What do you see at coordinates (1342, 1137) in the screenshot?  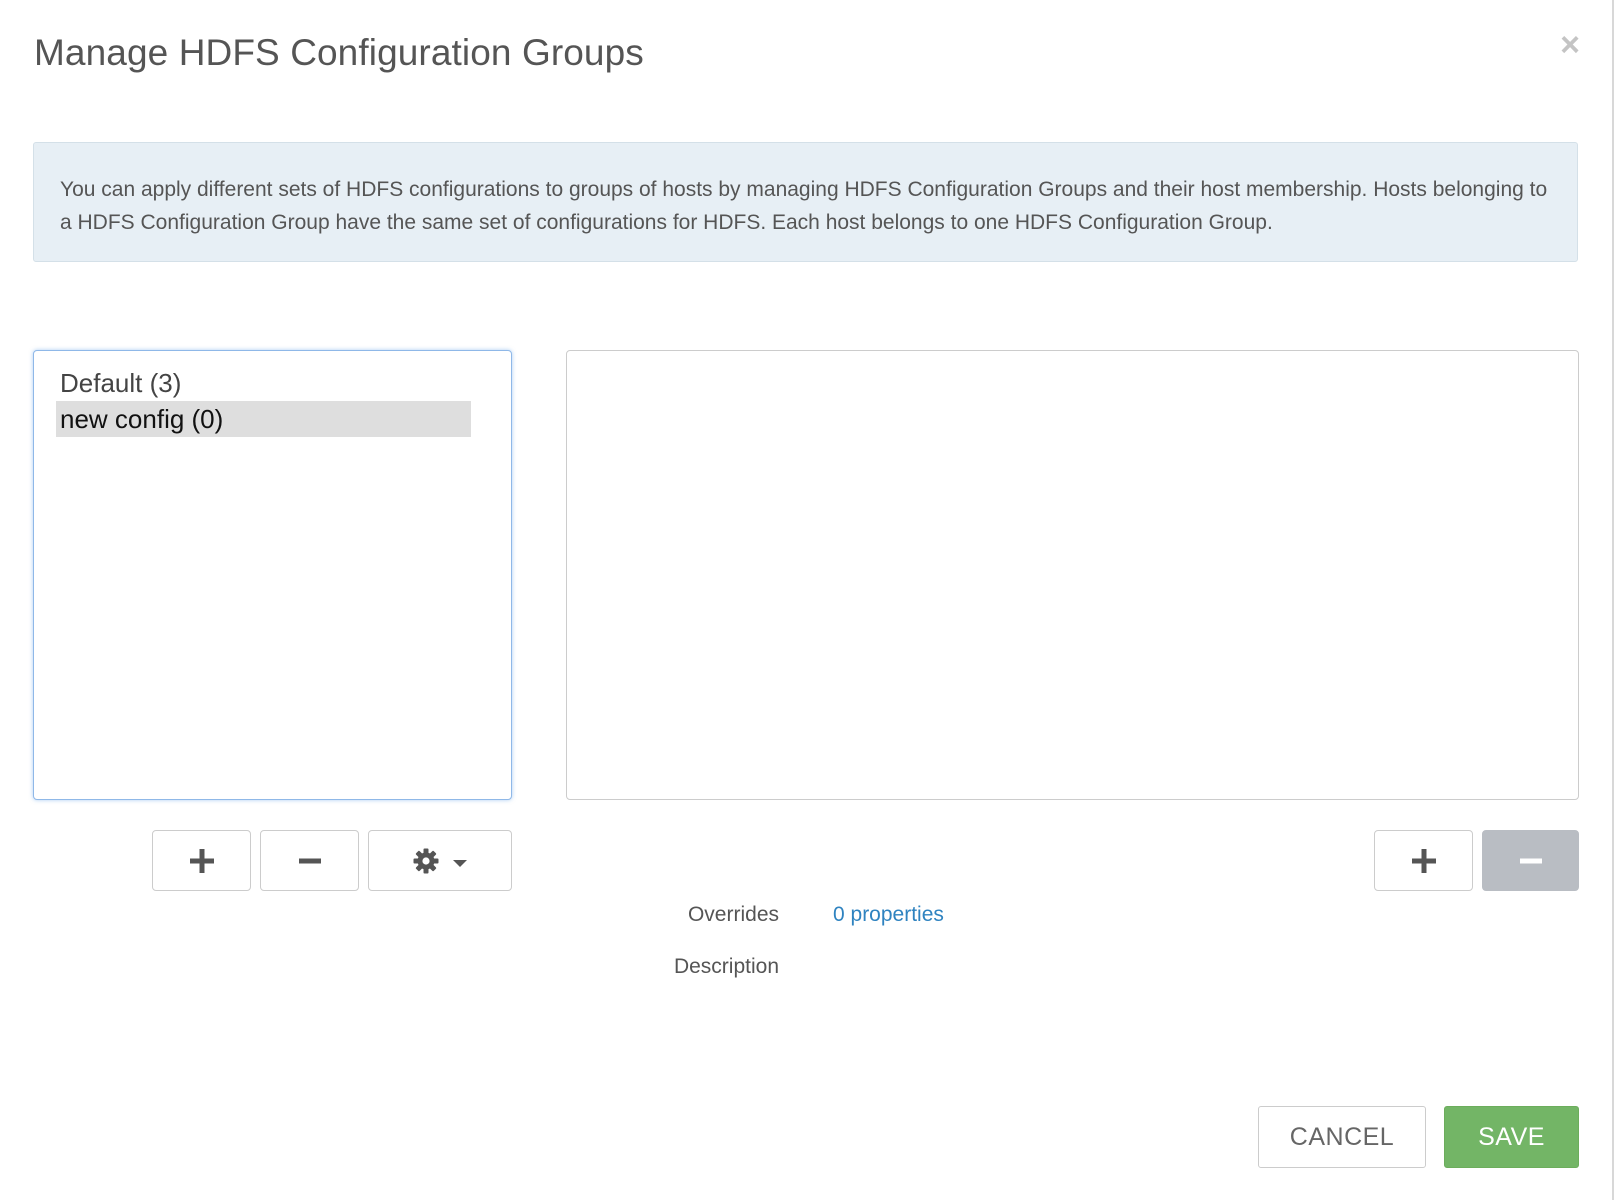 I see `cancel-button: CANCEL` at bounding box center [1342, 1137].